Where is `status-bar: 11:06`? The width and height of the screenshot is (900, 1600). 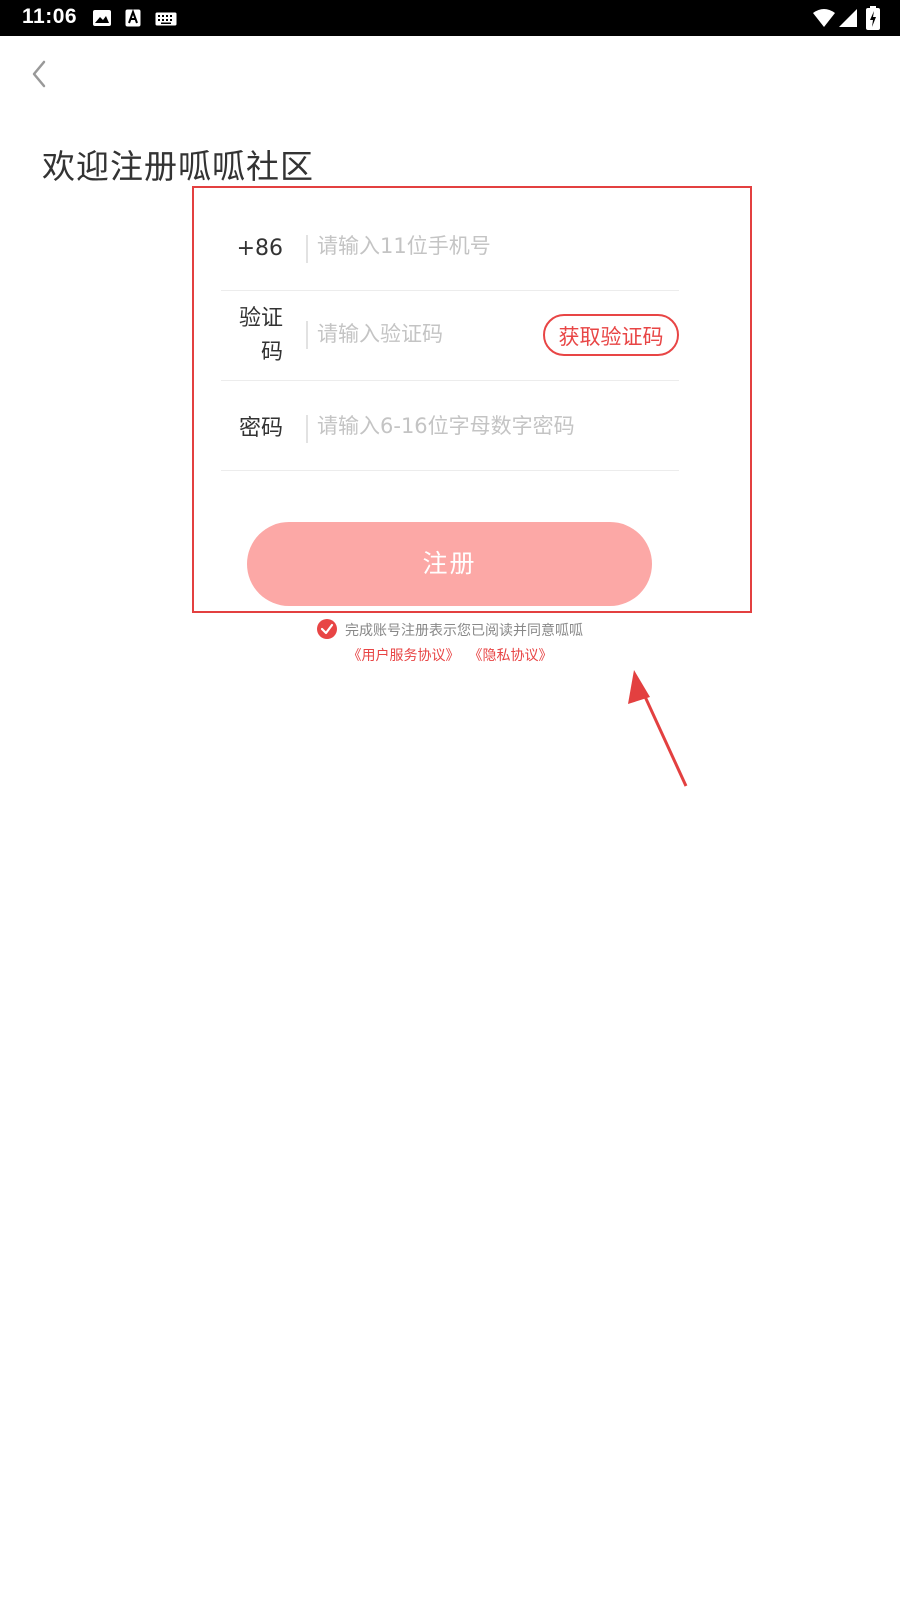 status-bar: 11:06 is located at coordinates (450, 18).